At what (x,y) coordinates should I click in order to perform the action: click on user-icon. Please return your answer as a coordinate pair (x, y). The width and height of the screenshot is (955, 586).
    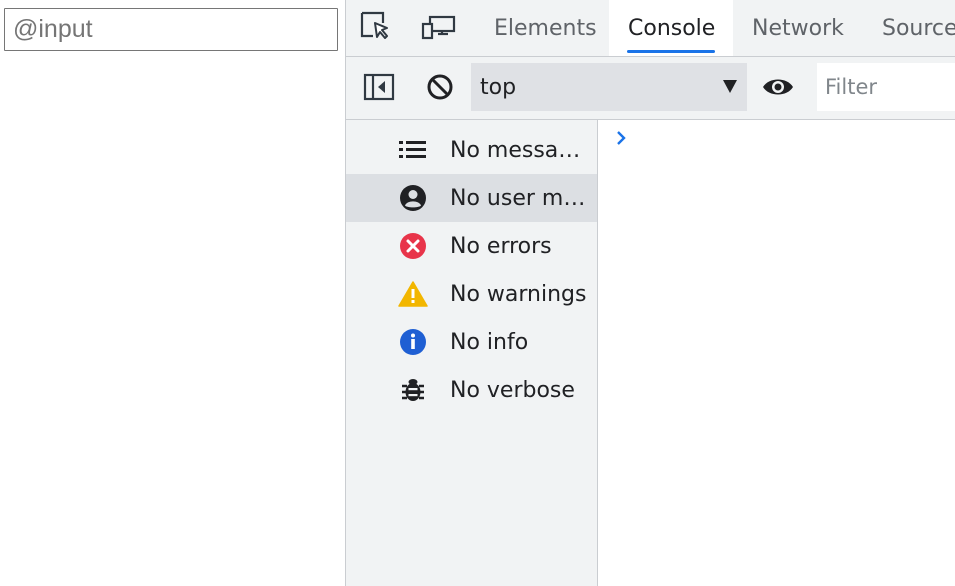
    Looking at the image, I should click on (413, 198).